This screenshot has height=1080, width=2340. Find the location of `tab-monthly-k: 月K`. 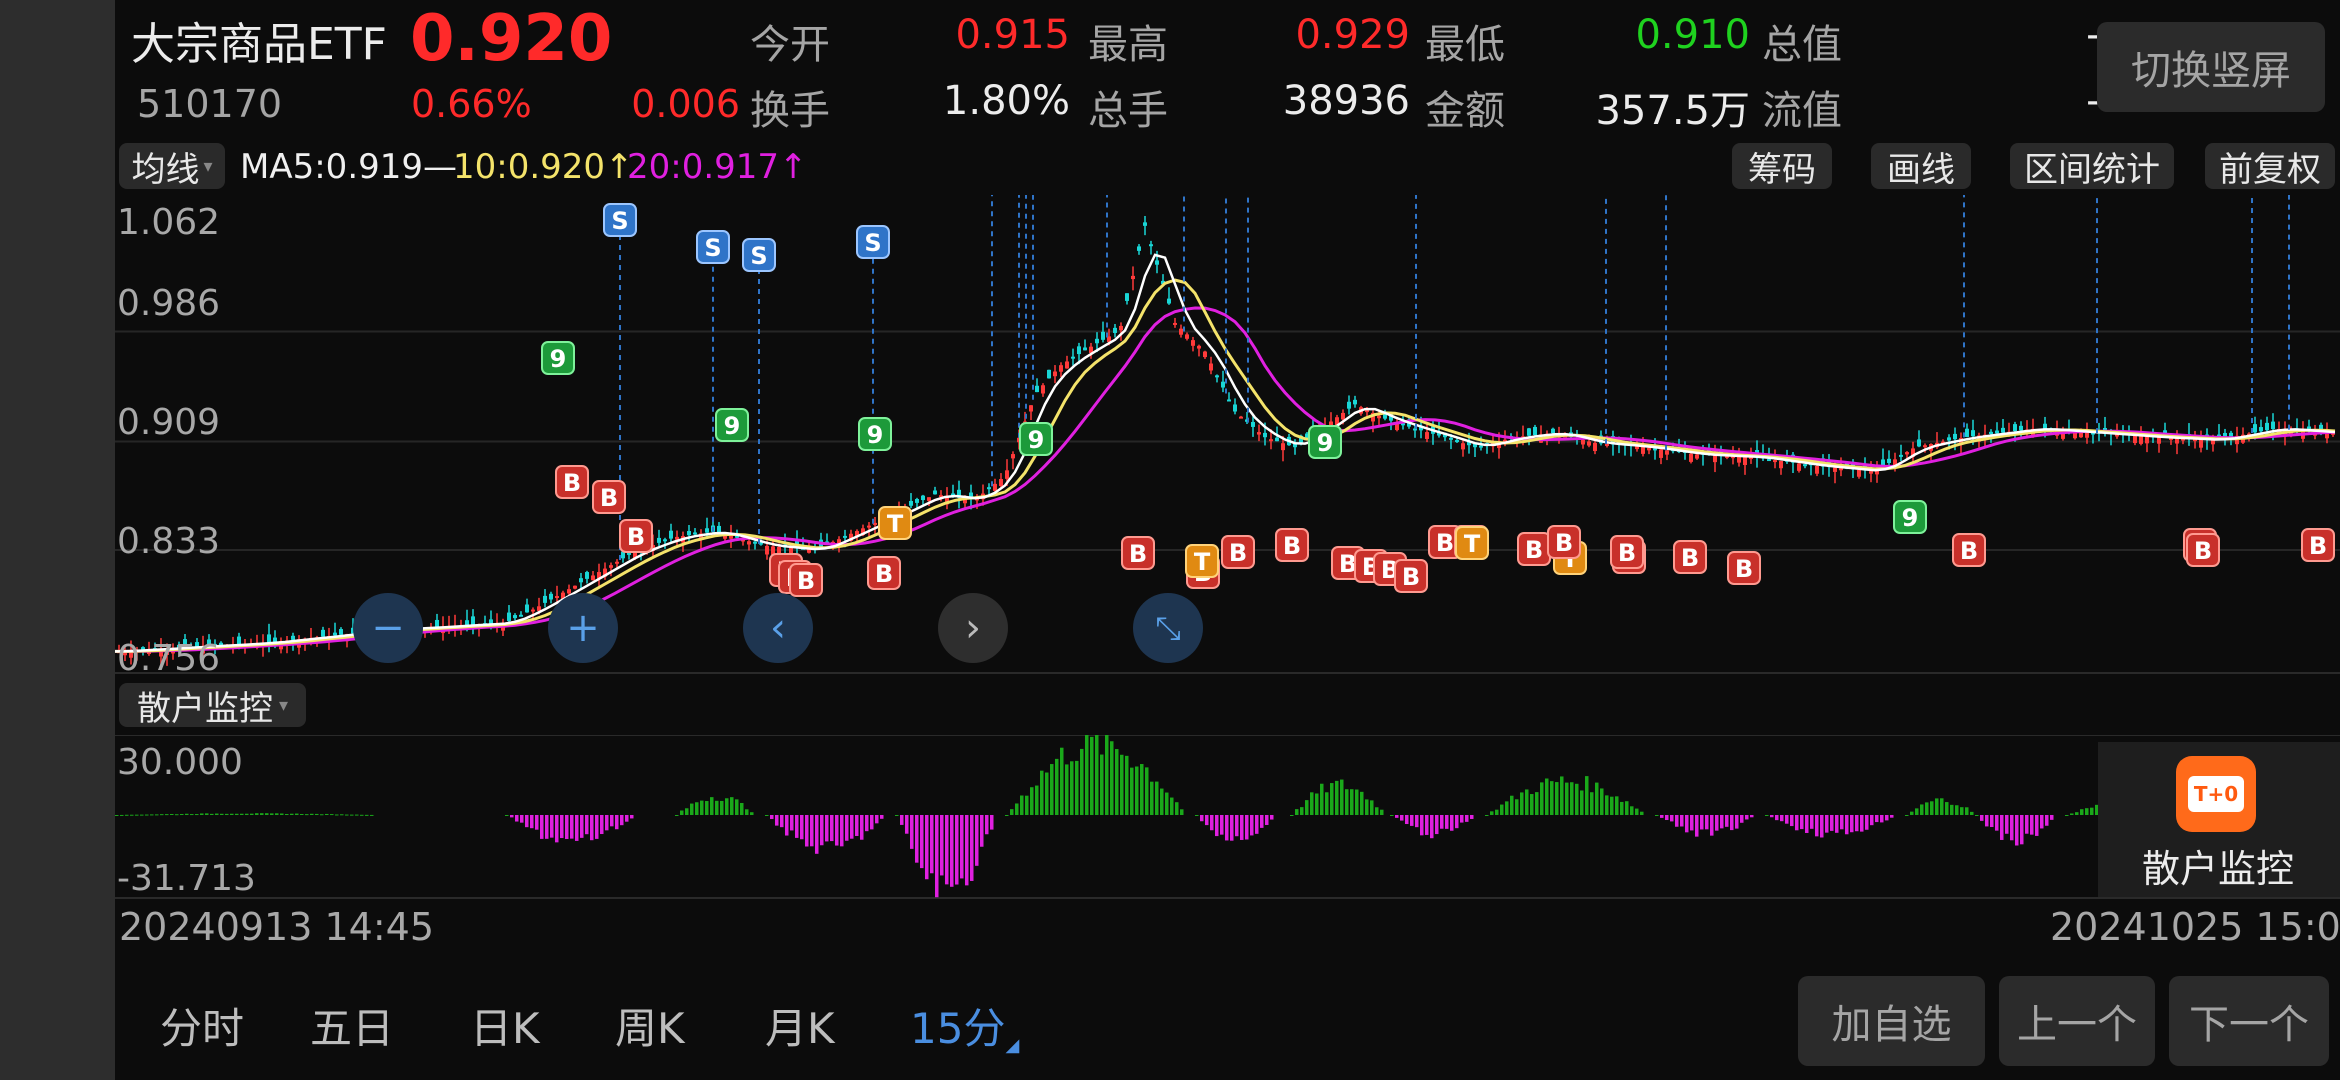

tab-monthly-k: 月K is located at coordinates (800, 1025).